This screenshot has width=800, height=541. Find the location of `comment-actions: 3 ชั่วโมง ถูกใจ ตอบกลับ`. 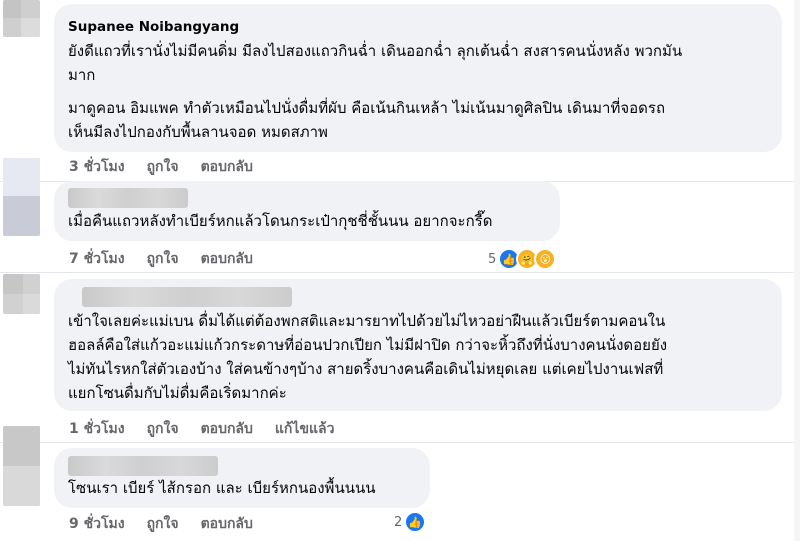

comment-actions: 3 ชั่วโมง ถูกใจ ตอบกลับ is located at coordinates (161, 167).